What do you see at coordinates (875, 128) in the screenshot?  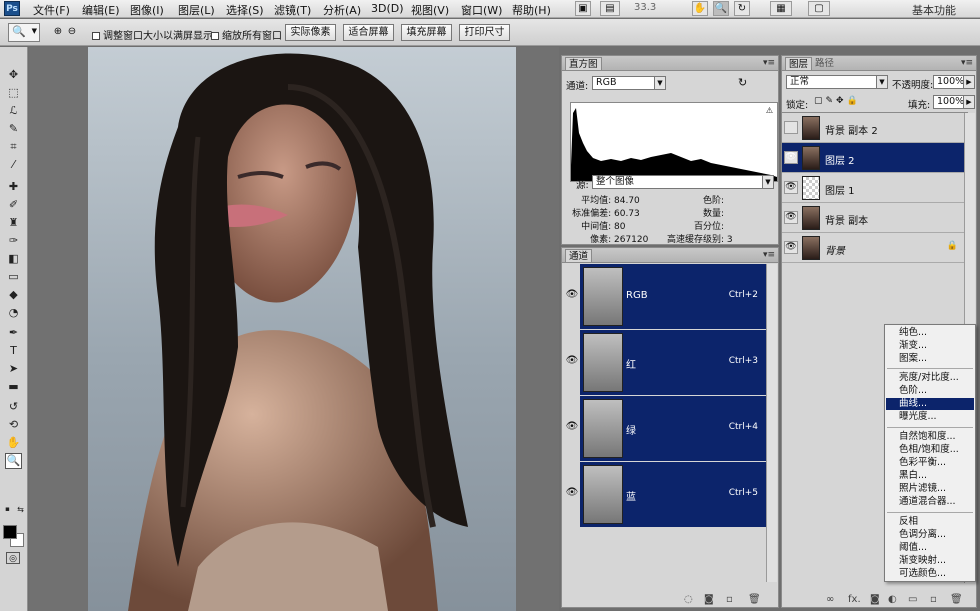 I see `layer-row: 背景 副本 2` at bounding box center [875, 128].